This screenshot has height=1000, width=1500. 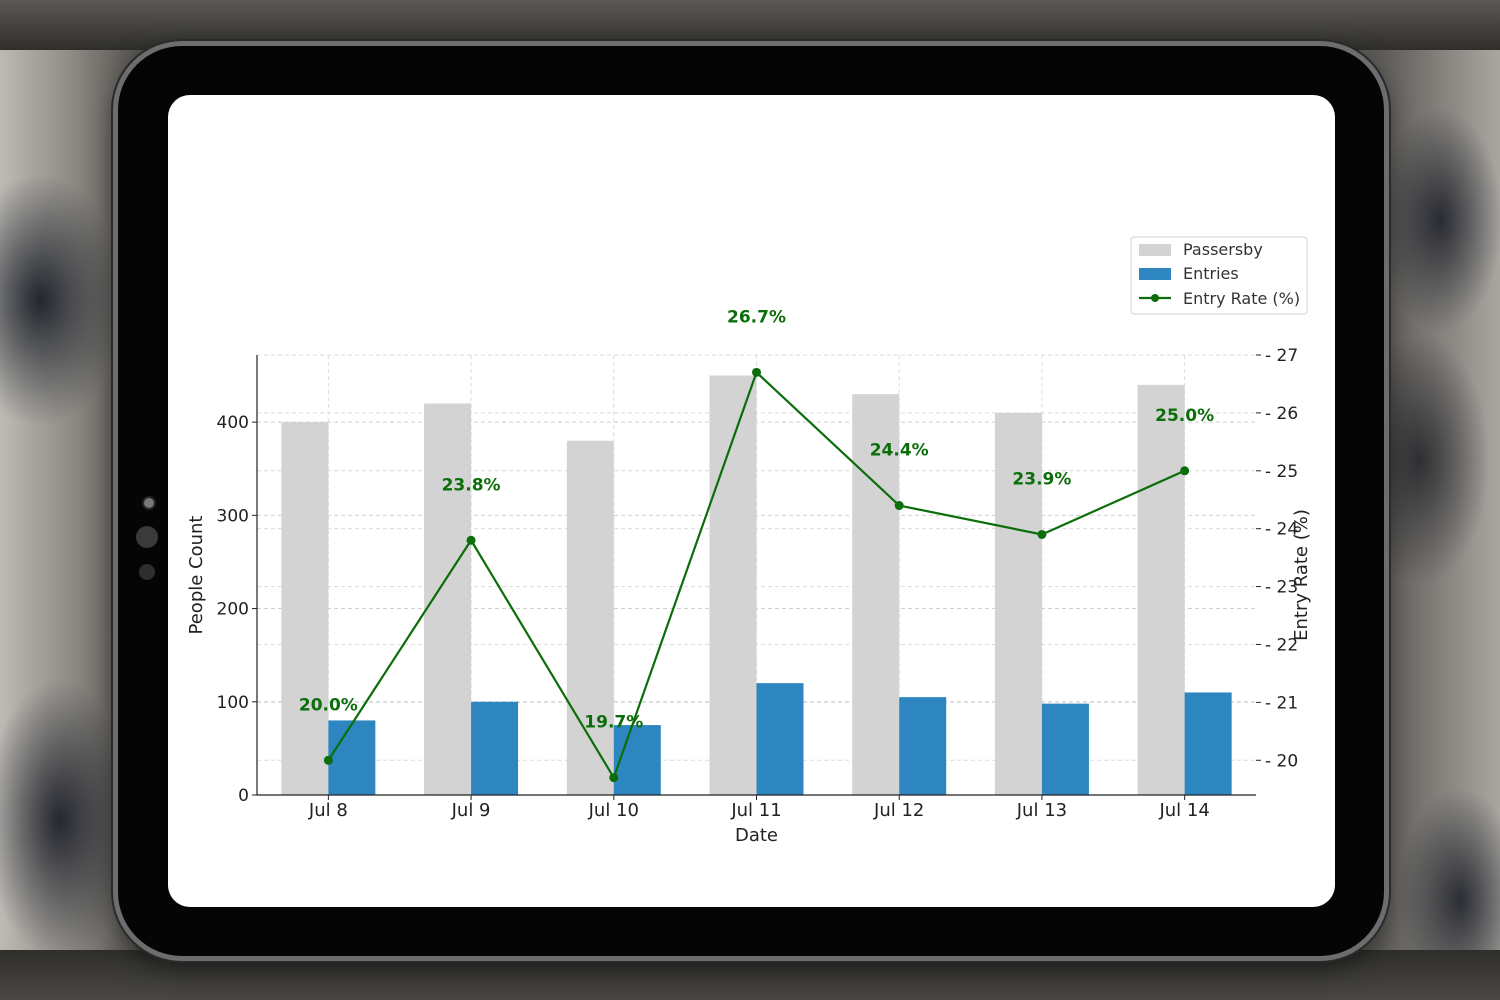 What do you see at coordinates (1183, 810) in the screenshot?
I see `x-tick-label: Jul 14` at bounding box center [1183, 810].